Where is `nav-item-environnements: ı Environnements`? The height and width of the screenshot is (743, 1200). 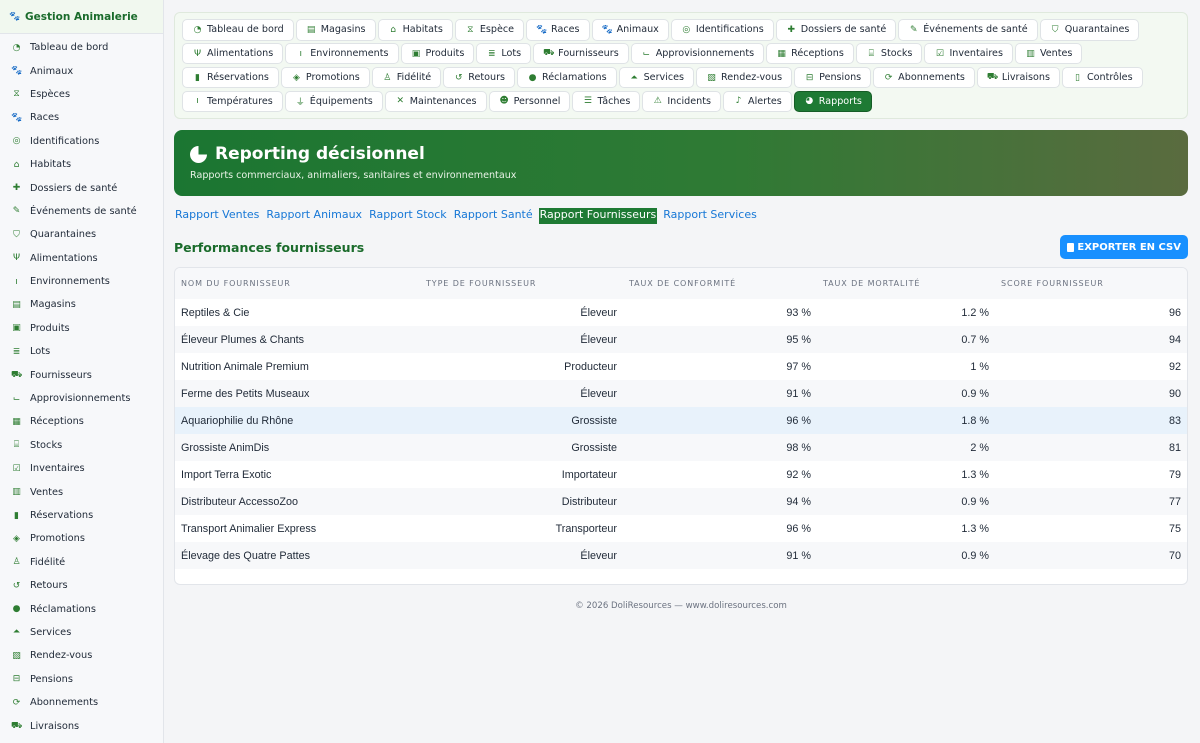
nav-item-environnements: ı Environnements is located at coordinates (342, 53).